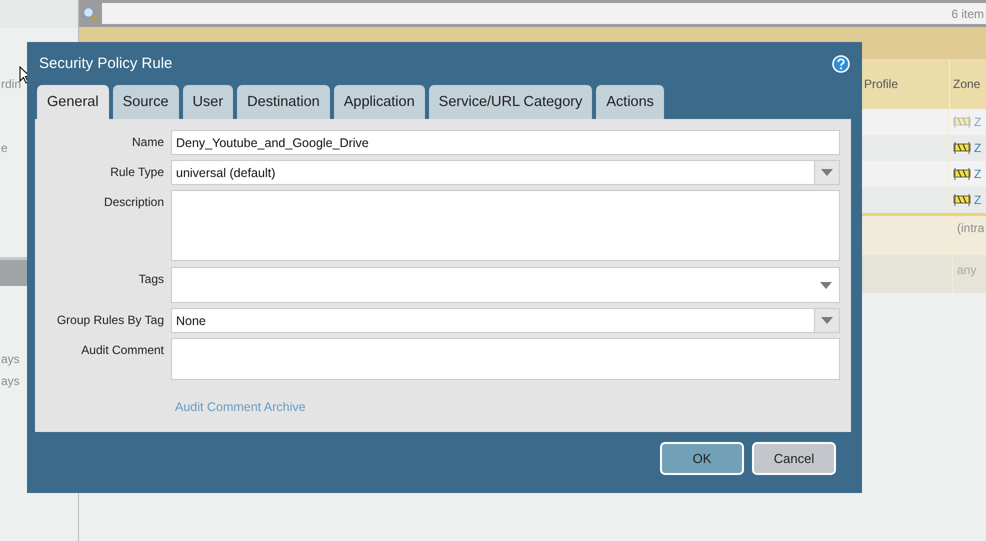 This screenshot has width=986, height=541. Describe the element at coordinates (493, 172) in the screenshot. I see `dropdown-field: universal (default)` at that location.